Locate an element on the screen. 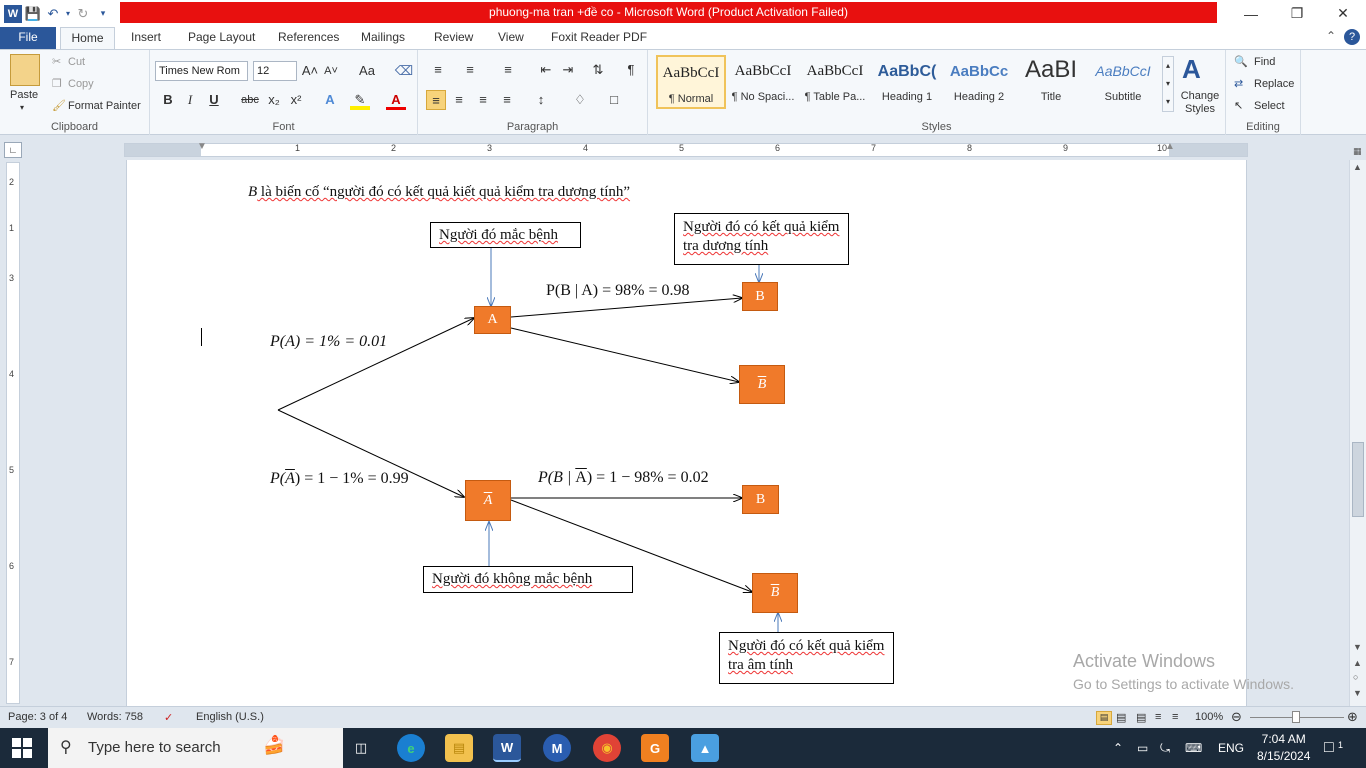  mathtype-icon: M is located at coordinates (557, 748).